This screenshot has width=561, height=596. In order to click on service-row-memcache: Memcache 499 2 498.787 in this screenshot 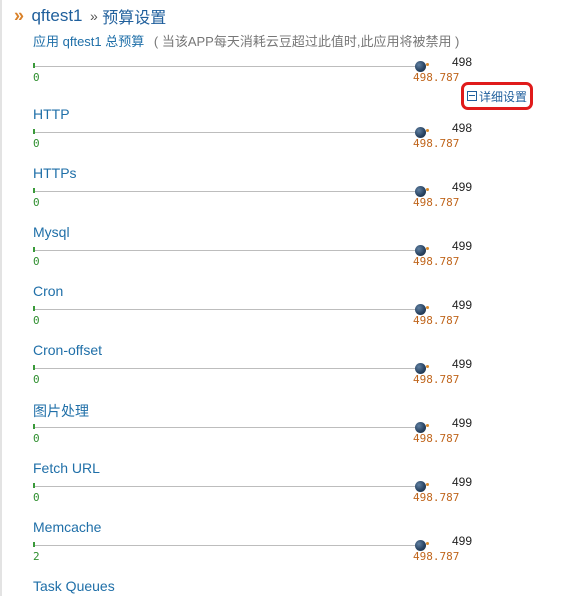, I will do `click(280, 548)`.